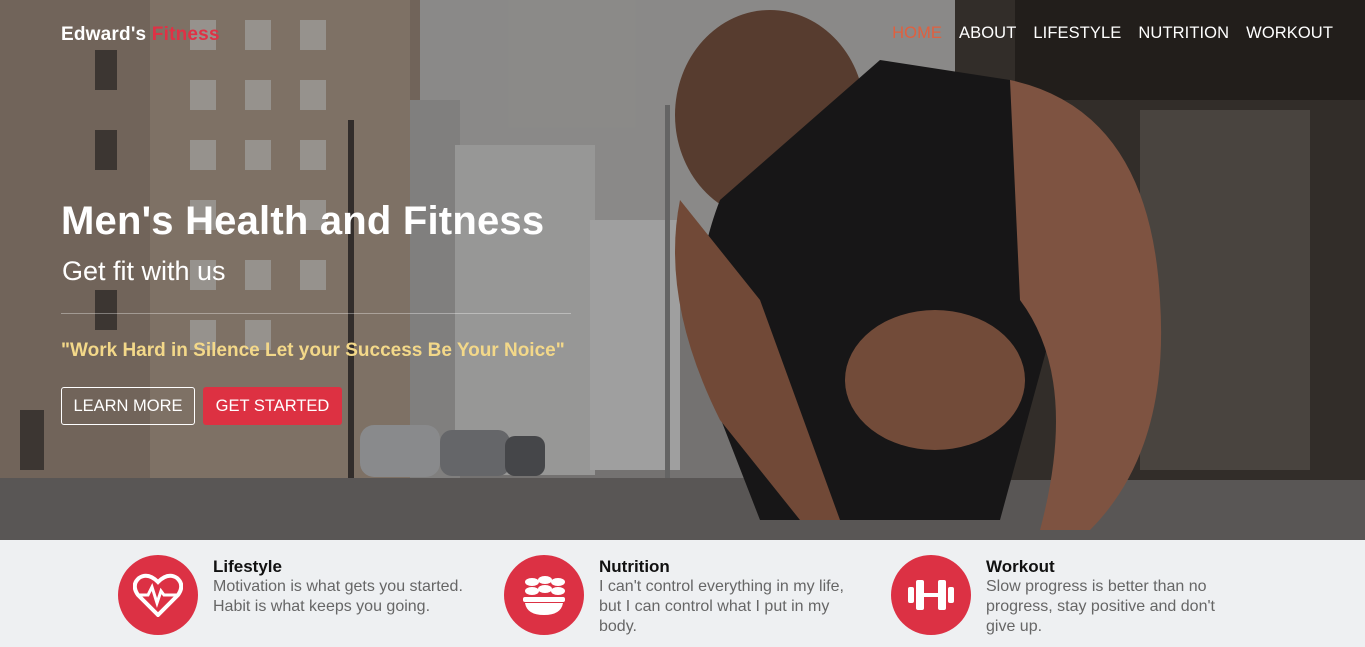 This screenshot has height=647, width=1365. I want to click on feature-title: Nutrition, so click(634, 566).